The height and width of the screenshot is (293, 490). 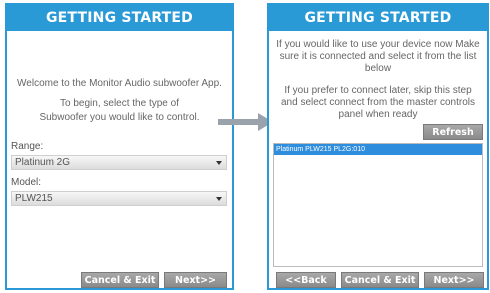 What do you see at coordinates (43, 162) in the screenshot?
I see `range-value: Platinum 2G` at bounding box center [43, 162].